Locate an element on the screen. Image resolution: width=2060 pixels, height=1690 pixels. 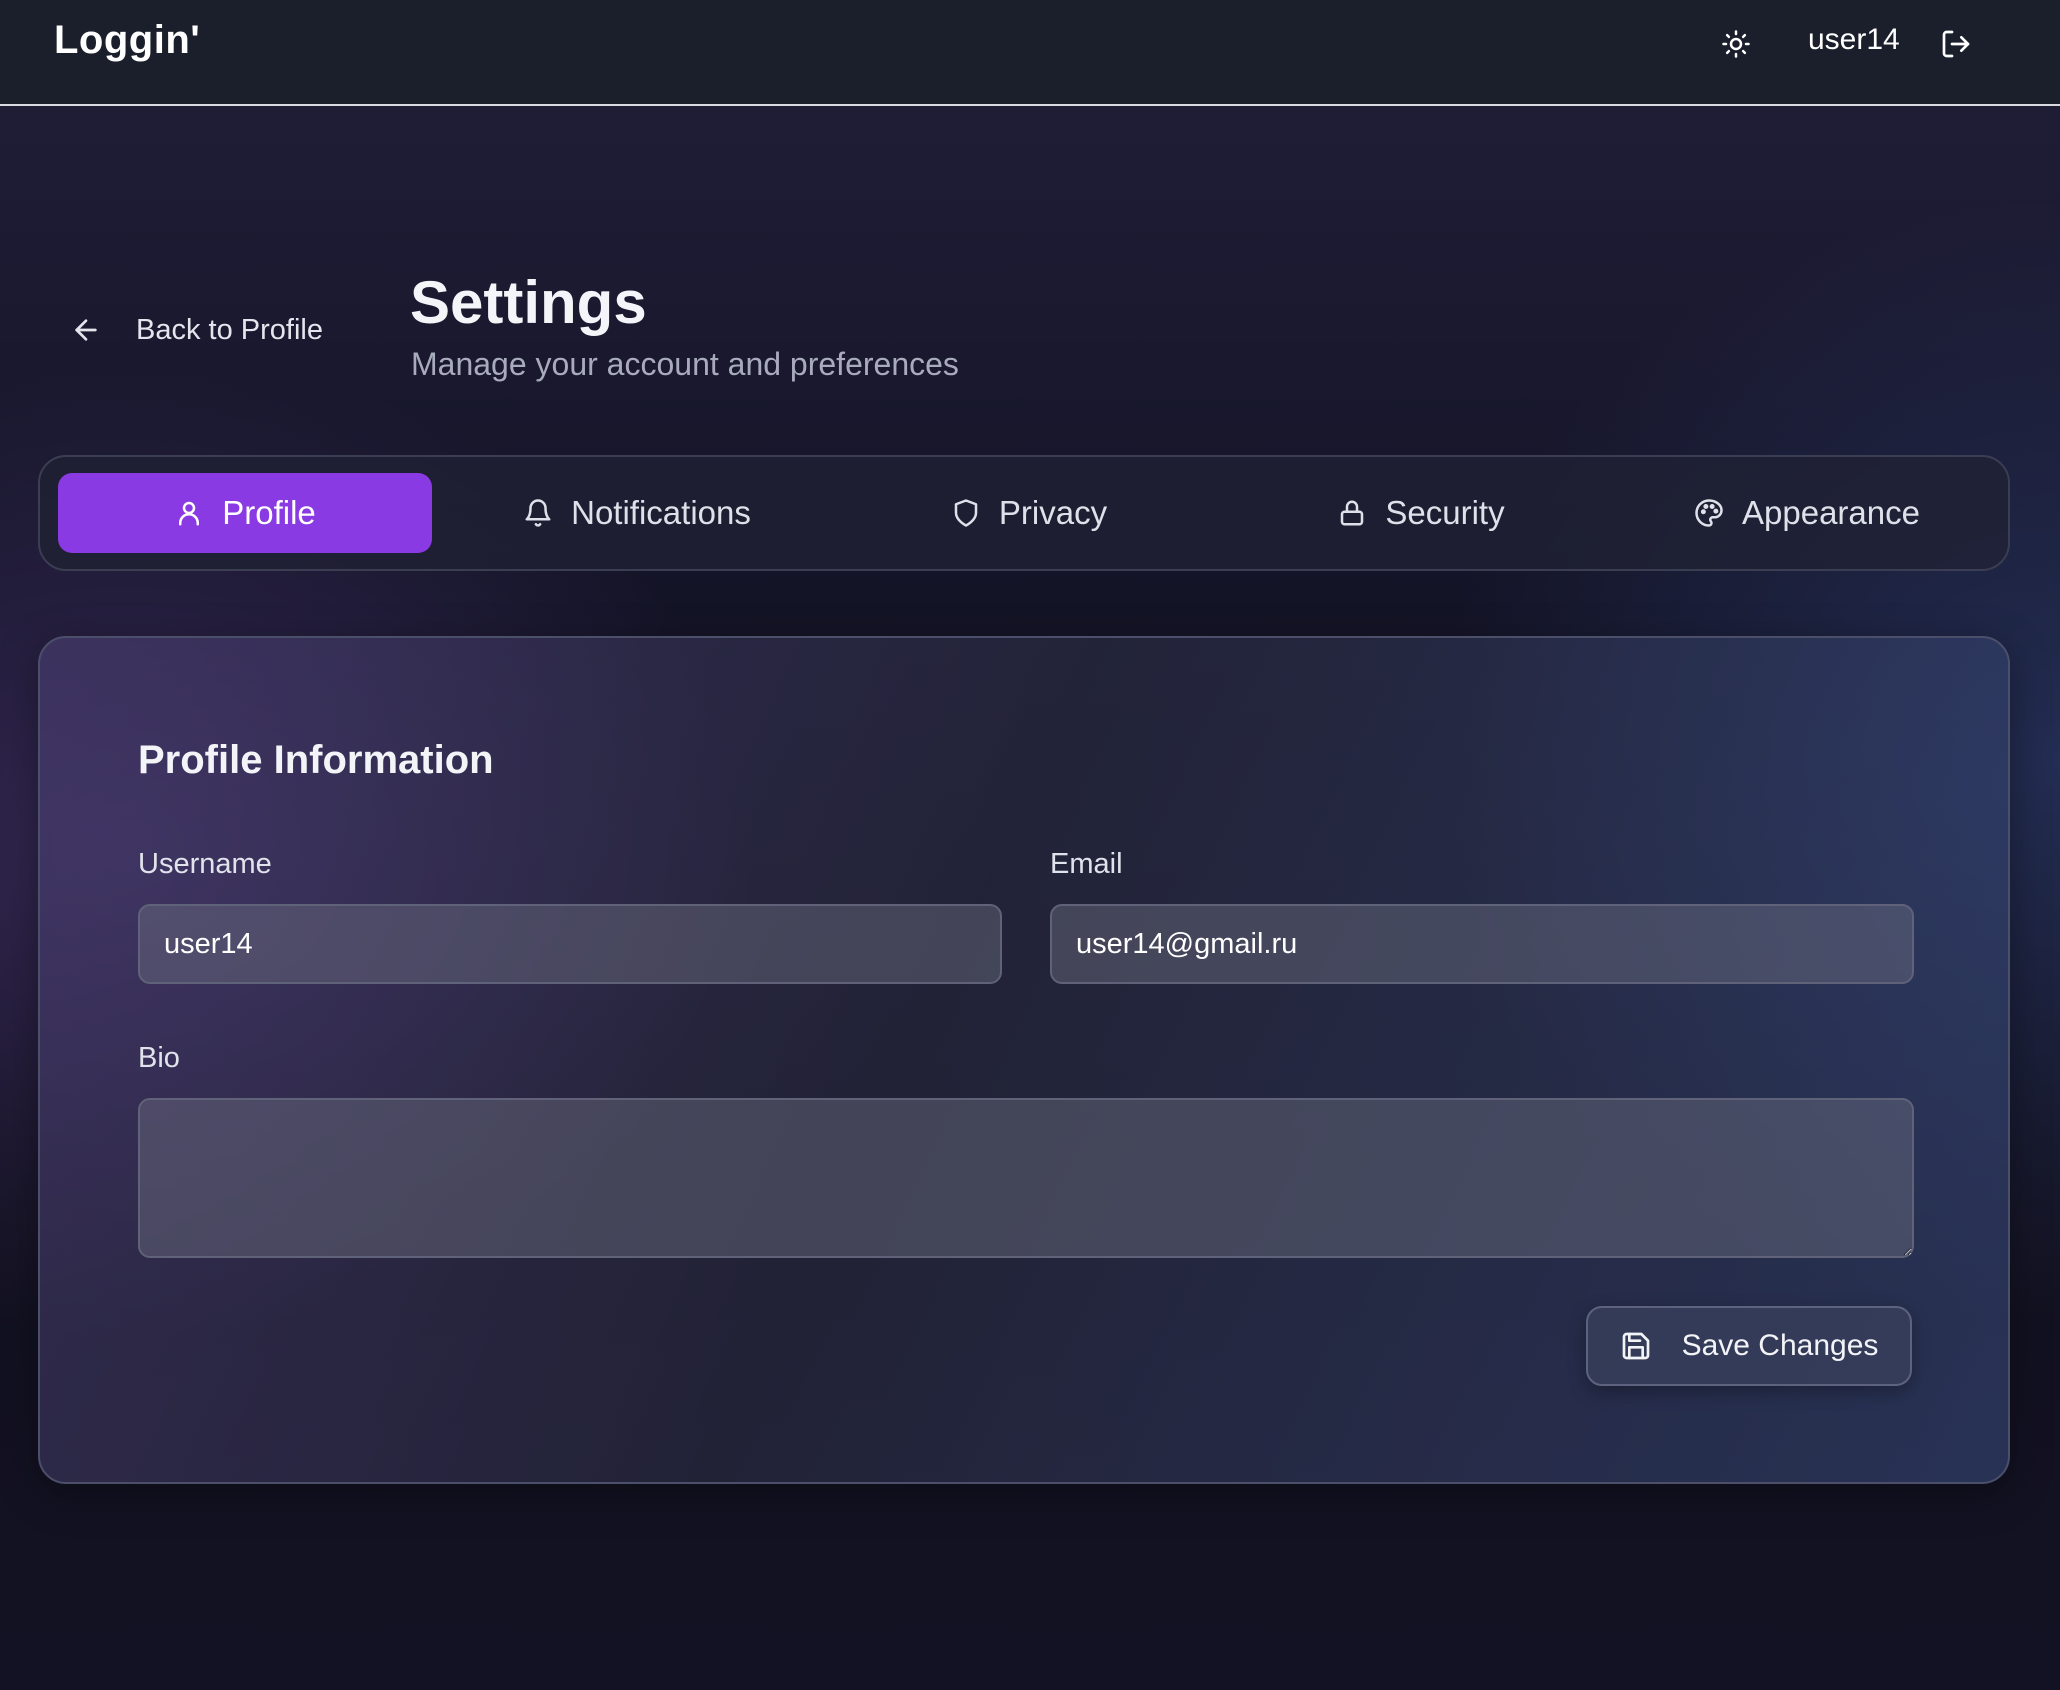
username-input is located at coordinates (570, 944).